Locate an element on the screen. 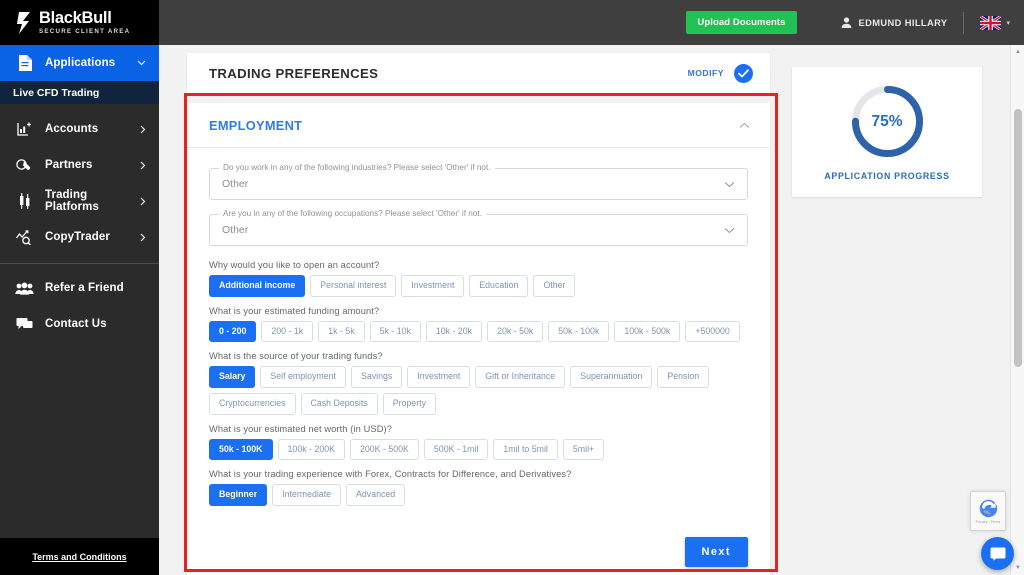 The width and height of the screenshot is (1024, 575). section-title: EMPLOYMENT is located at coordinates (256, 125).